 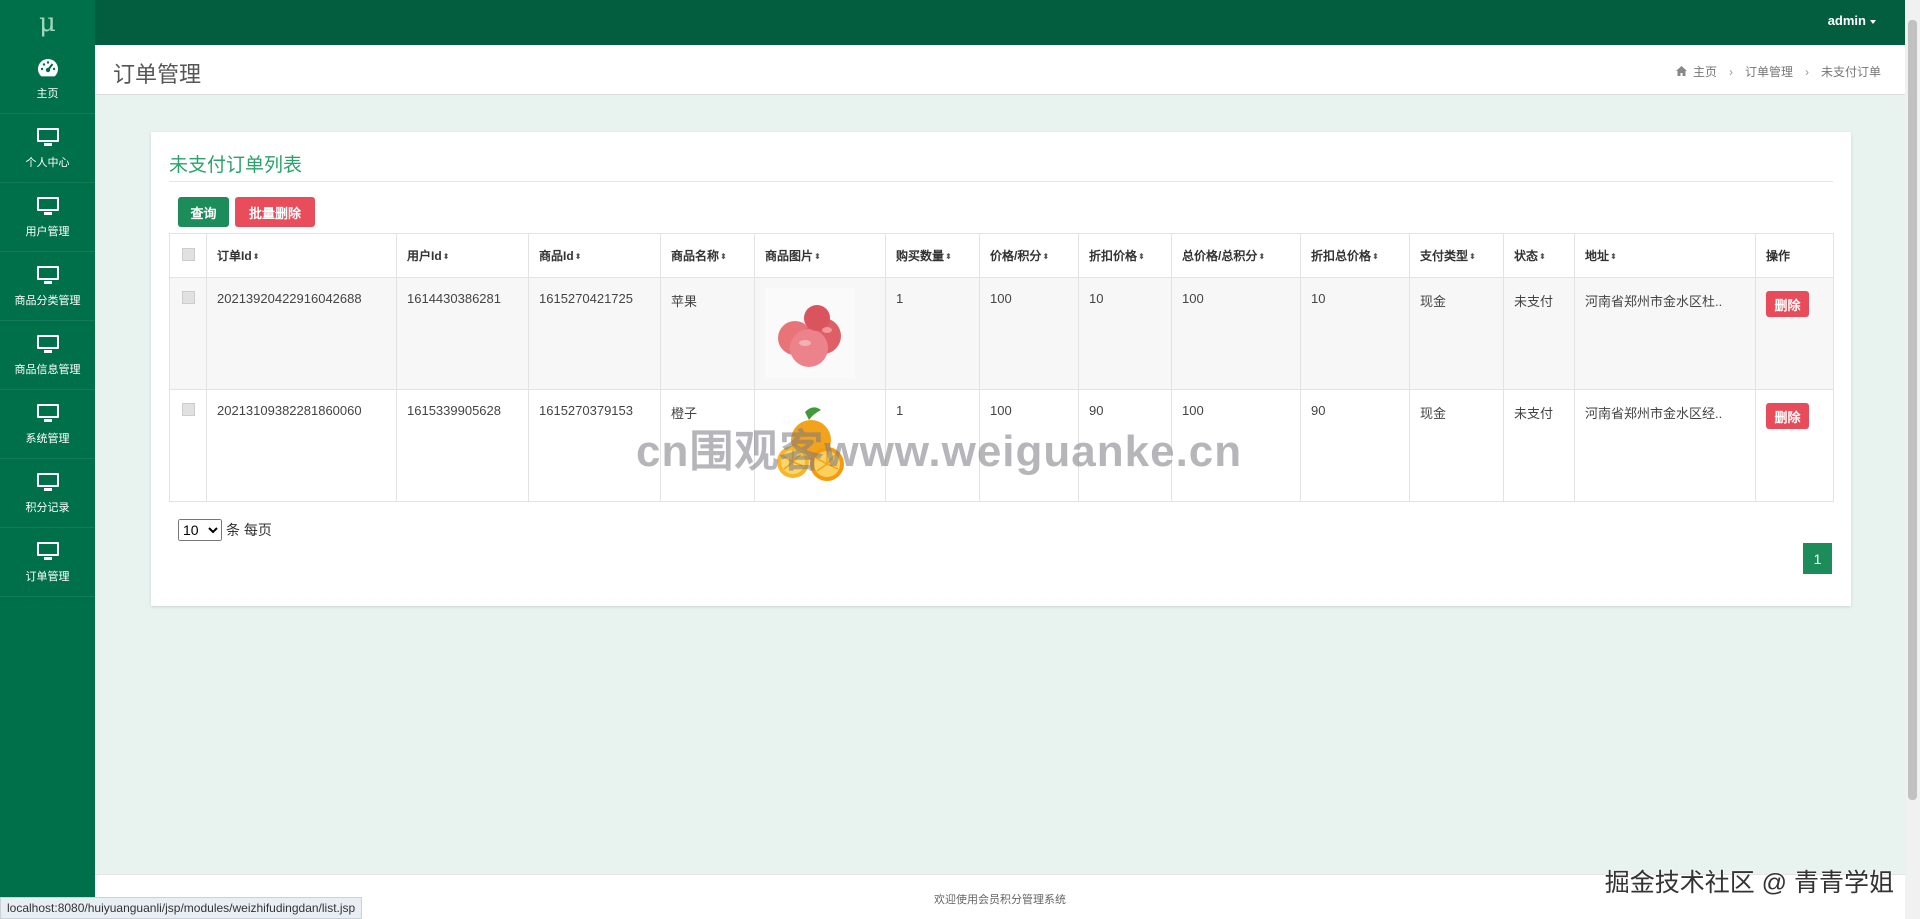 What do you see at coordinates (236, 165) in the screenshot?
I see `card-title: 未支付订单列表` at bounding box center [236, 165].